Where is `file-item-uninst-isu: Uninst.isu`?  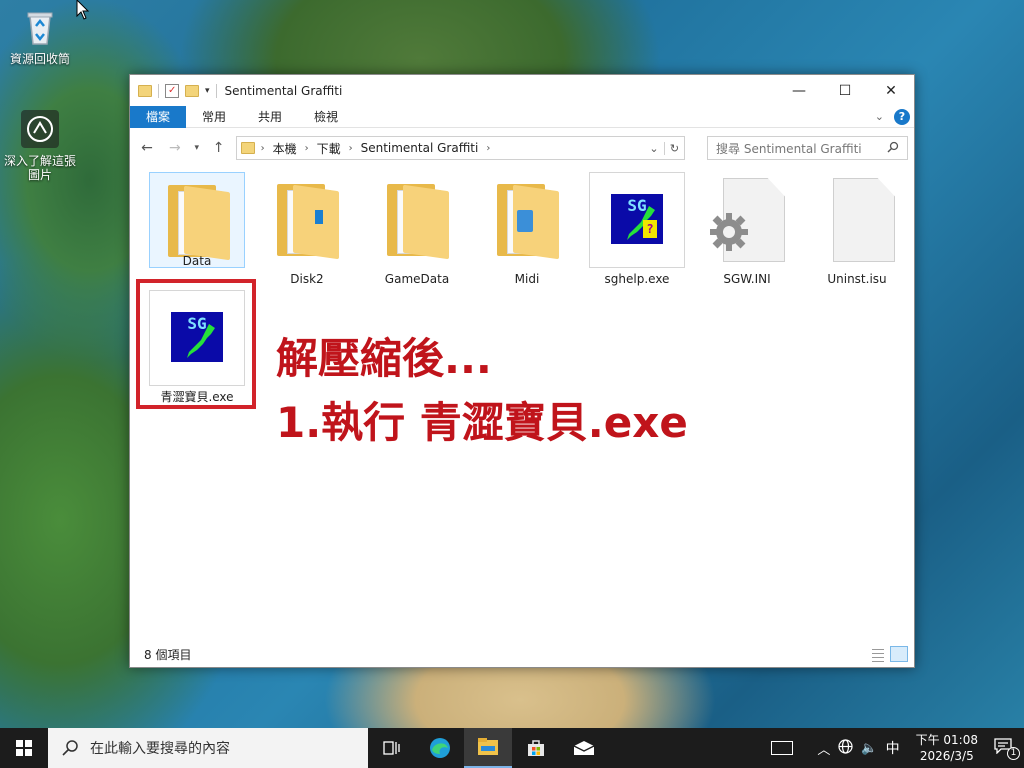
file-item-uninst-isu: Uninst.isu is located at coordinates (857, 229).